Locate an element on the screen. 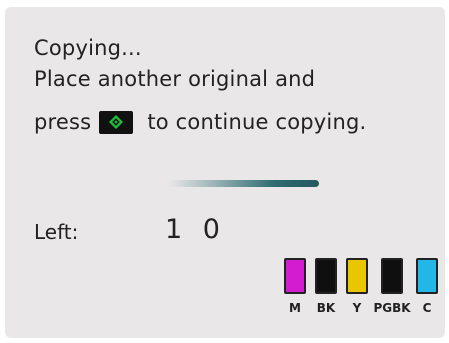 The image size is (449, 343). progress-indicator is located at coordinates (244, 183).